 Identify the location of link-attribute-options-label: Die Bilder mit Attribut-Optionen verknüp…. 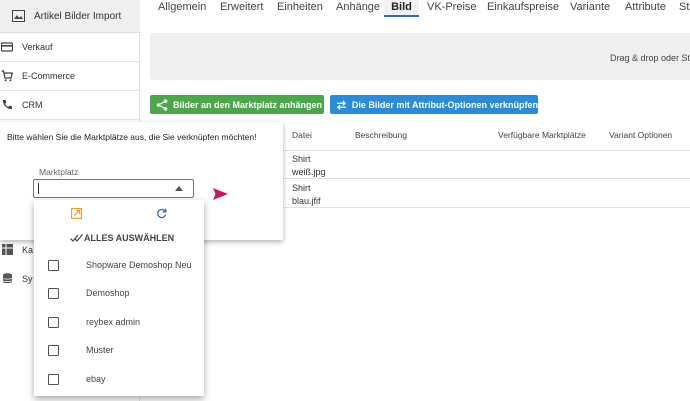
(444, 104).